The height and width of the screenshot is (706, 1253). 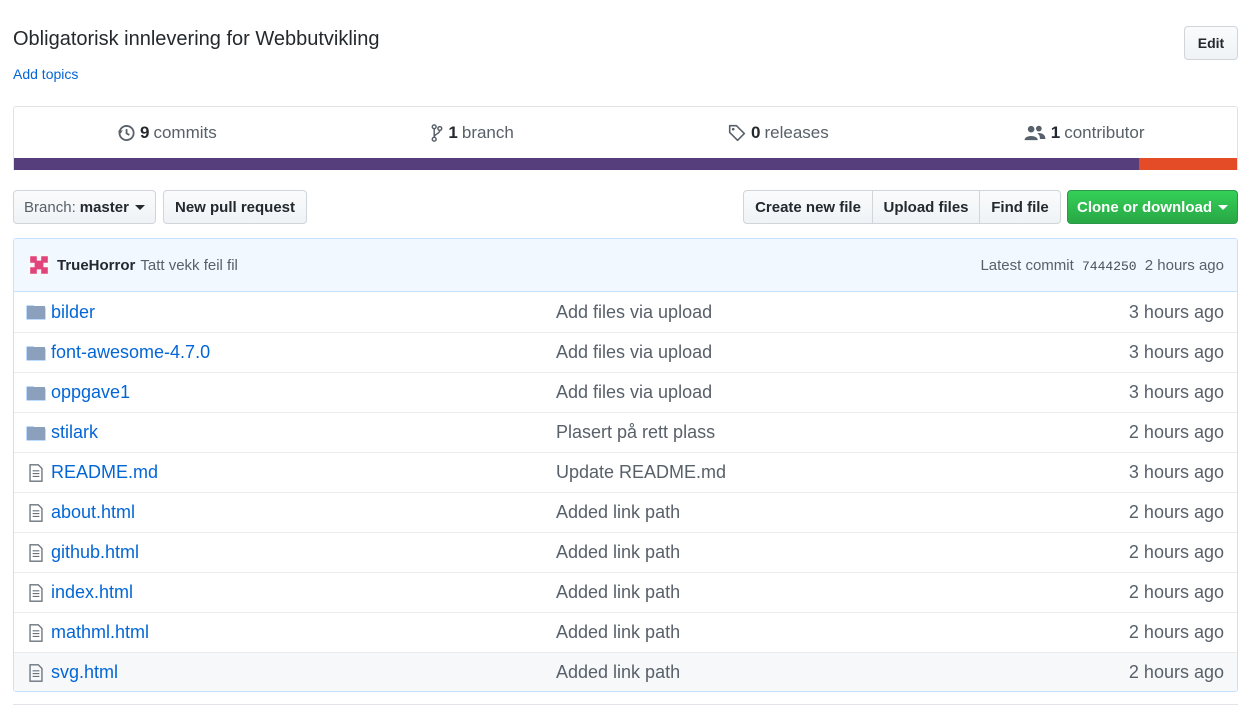 I want to click on file-name-link: stilark, so click(x=303, y=432).